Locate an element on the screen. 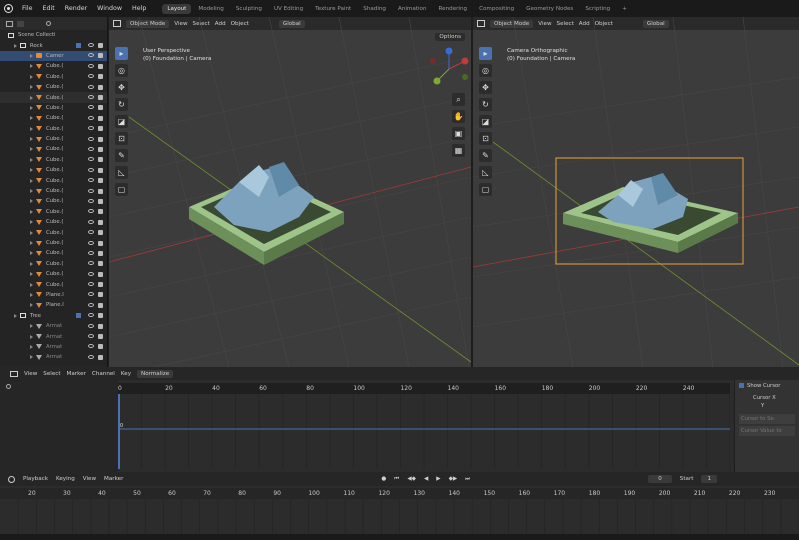 The height and width of the screenshot is (540, 799). menu-help: Help is located at coordinates (139, 8).